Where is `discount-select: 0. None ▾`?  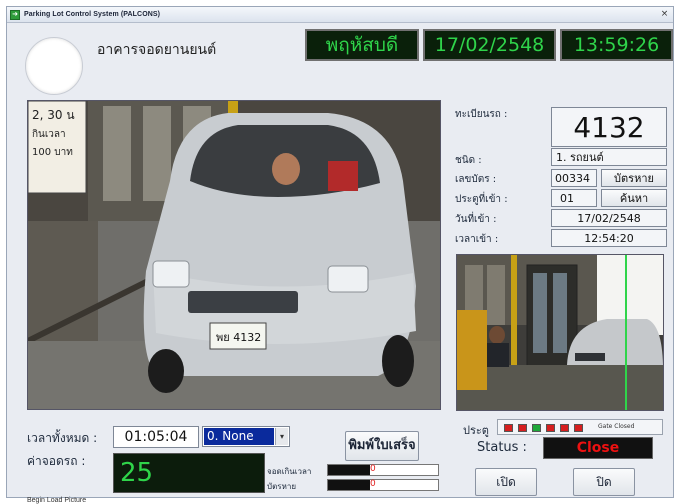 discount-select: 0. None ▾ is located at coordinates (246, 436).